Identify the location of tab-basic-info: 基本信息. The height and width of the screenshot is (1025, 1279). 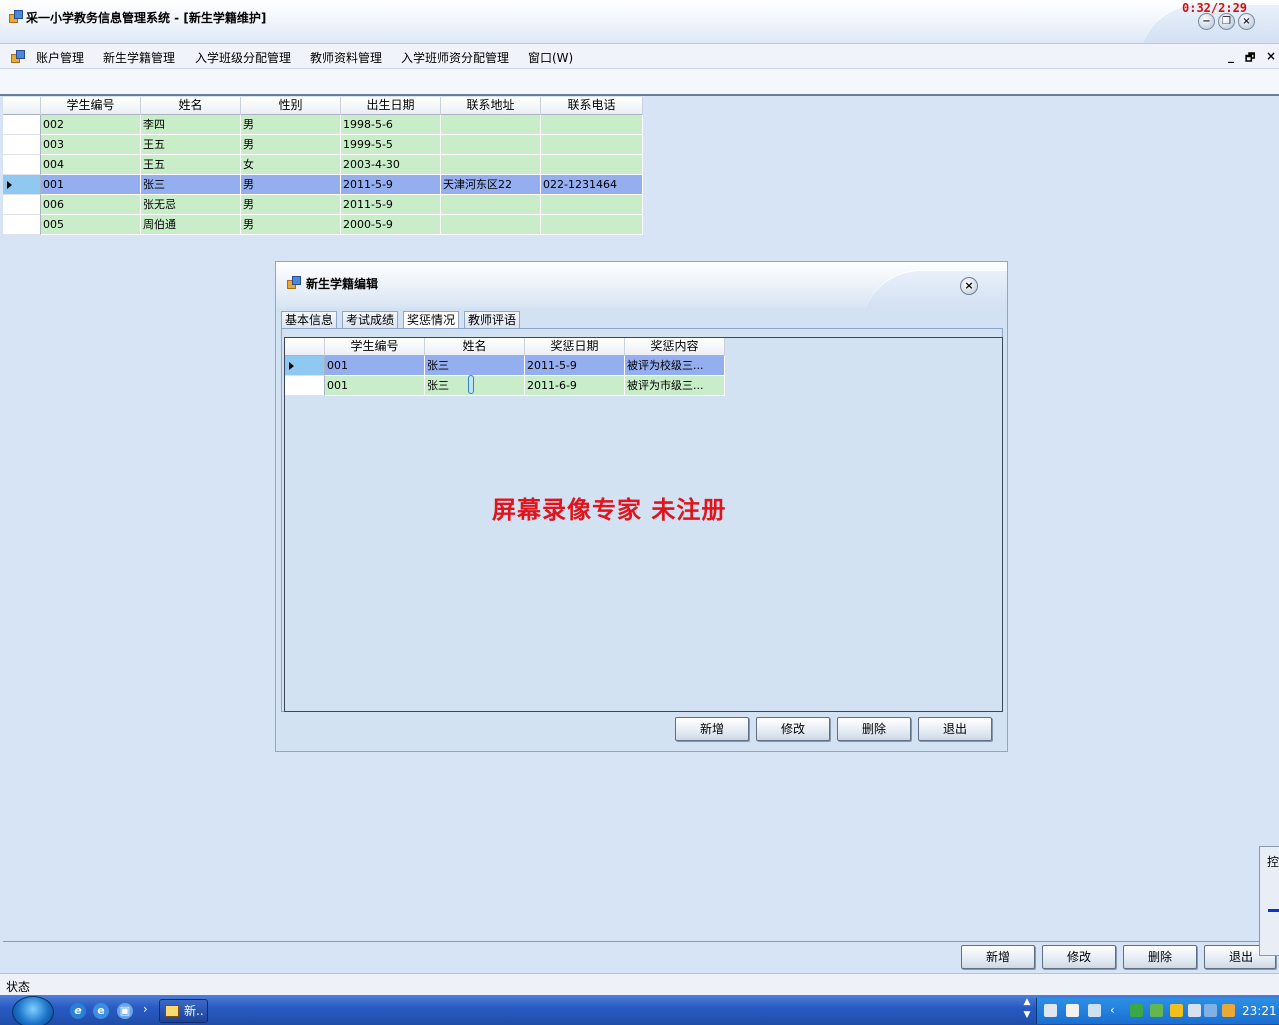
(309, 319).